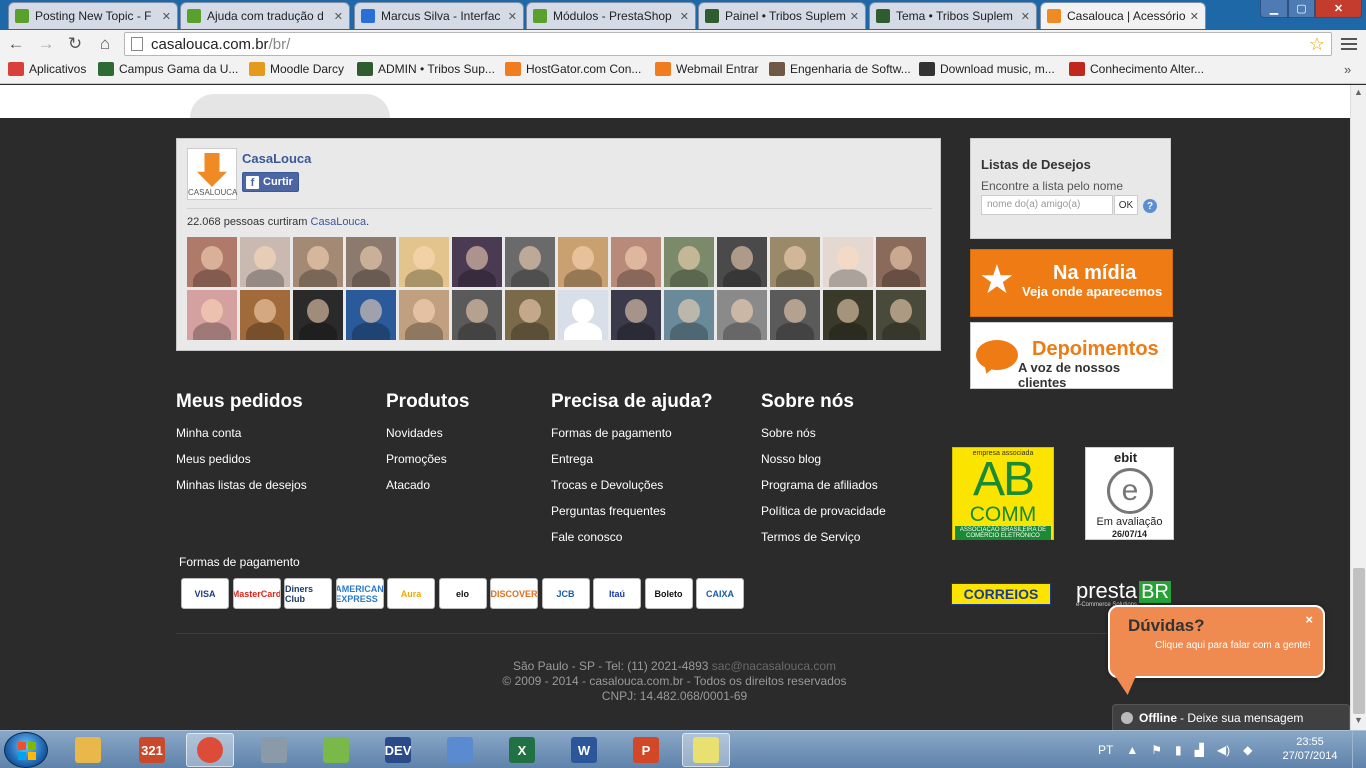 The height and width of the screenshot is (768, 1366). What do you see at coordinates (1358, 407) in the screenshot?
I see `page-scrollbar: ▲ ▼` at bounding box center [1358, 407].